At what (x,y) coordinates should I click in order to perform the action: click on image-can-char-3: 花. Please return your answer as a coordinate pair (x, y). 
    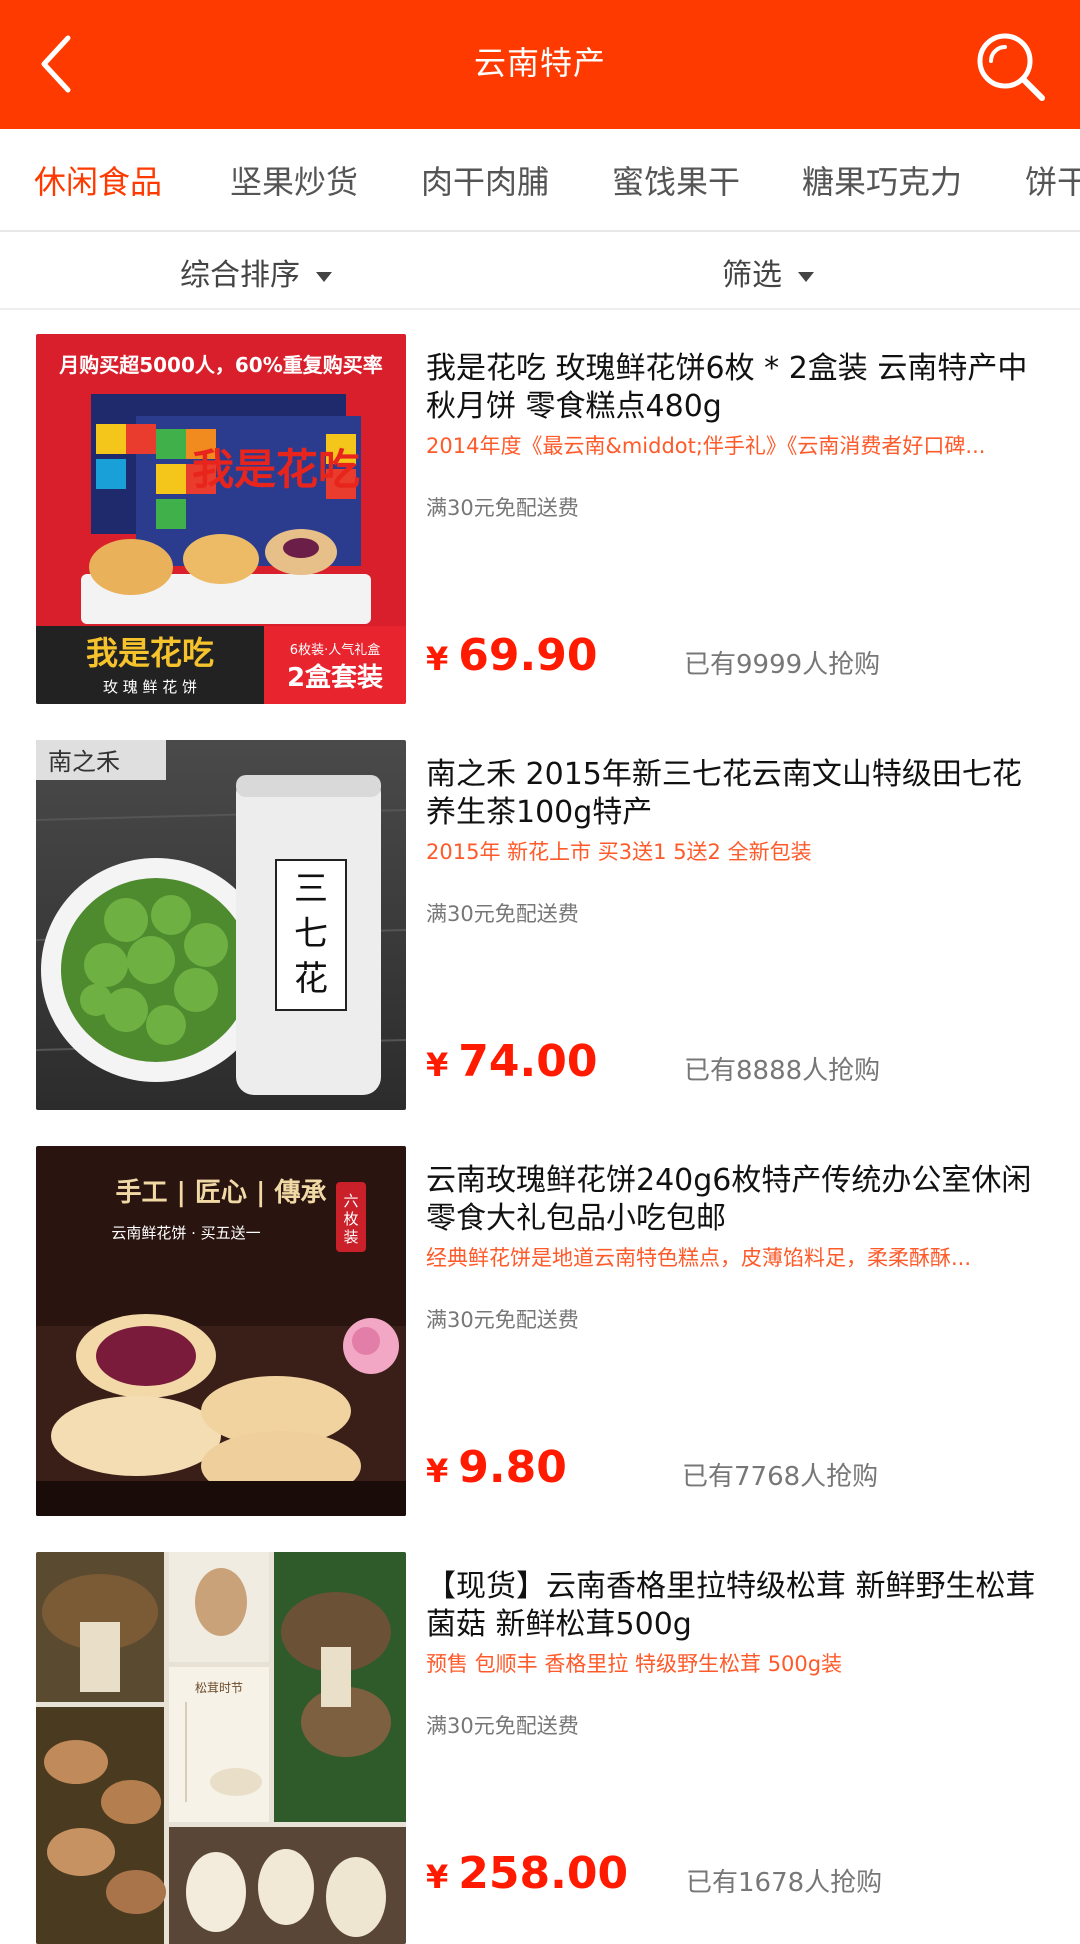
    Looking at the image, I should click on (311, 979).